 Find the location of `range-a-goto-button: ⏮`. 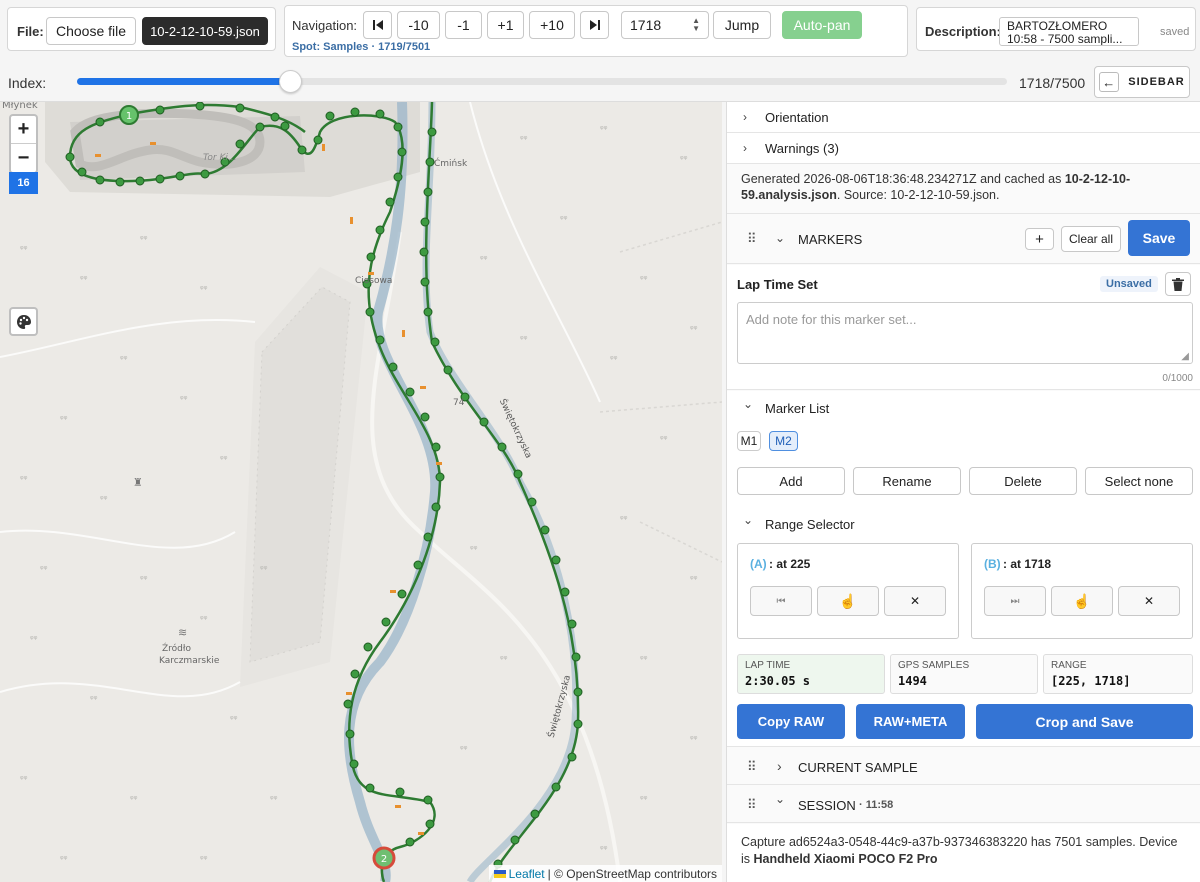

range-a-goto-button: ⏮ is located at coordinates (781, 601).